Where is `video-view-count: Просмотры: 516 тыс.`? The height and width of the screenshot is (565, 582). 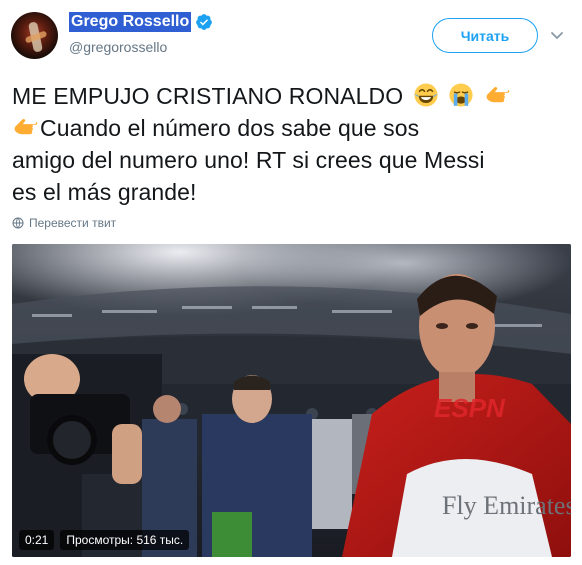 video-view-count: Просмотры: 516 тыс. is located at coordinates (125, 540).